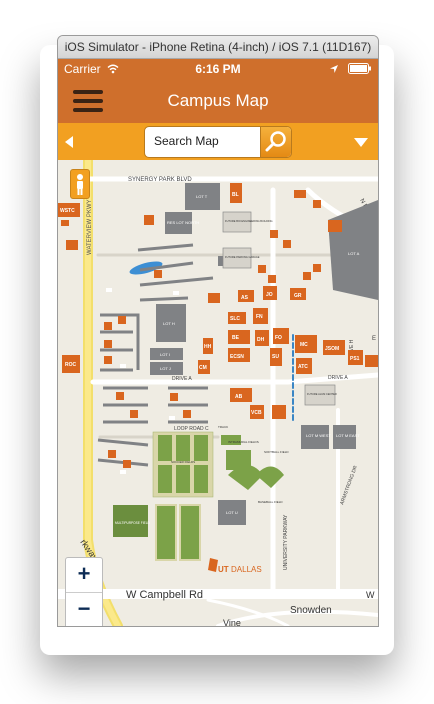  What do you see at coordinates (223, 427) in the screenshot?
I see `track-label: TRACK` at bounding box center [223, 427].